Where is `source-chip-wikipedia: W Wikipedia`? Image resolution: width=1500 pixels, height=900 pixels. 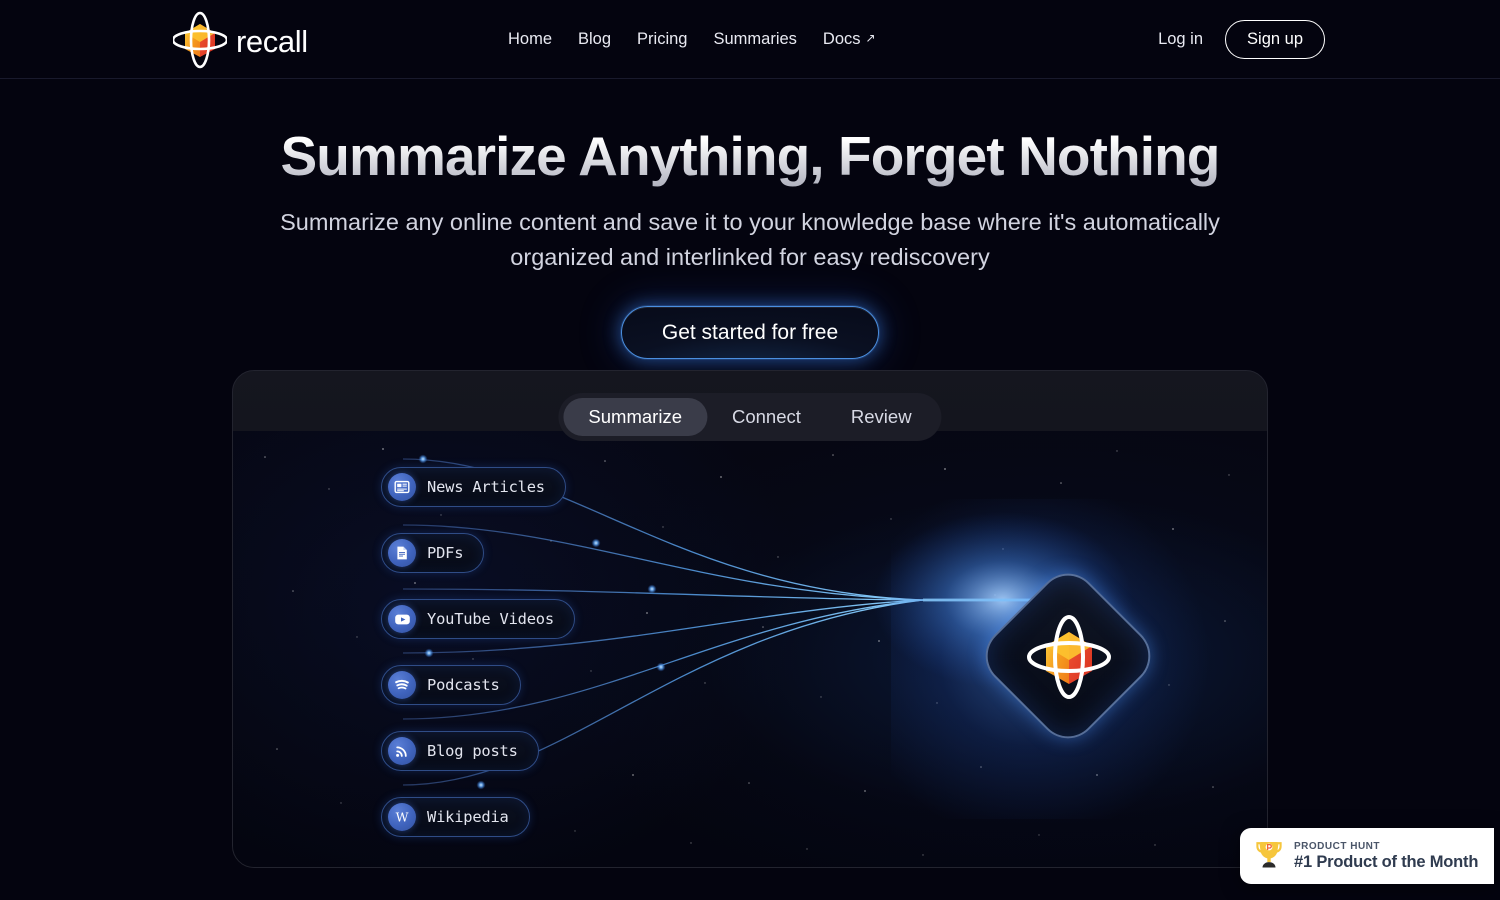 source-chip-wikipedia: W Wikipedia is located at coordinates (455, 817).